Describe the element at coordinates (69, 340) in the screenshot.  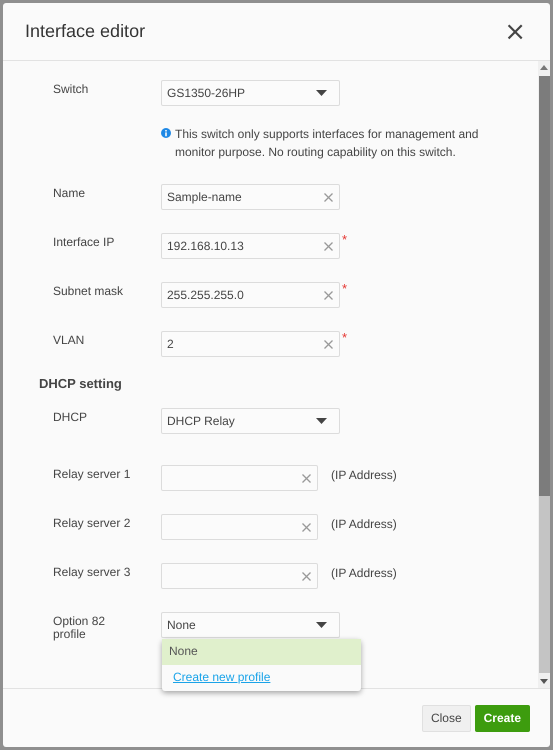
I see `field-label: VLAN` at that location.